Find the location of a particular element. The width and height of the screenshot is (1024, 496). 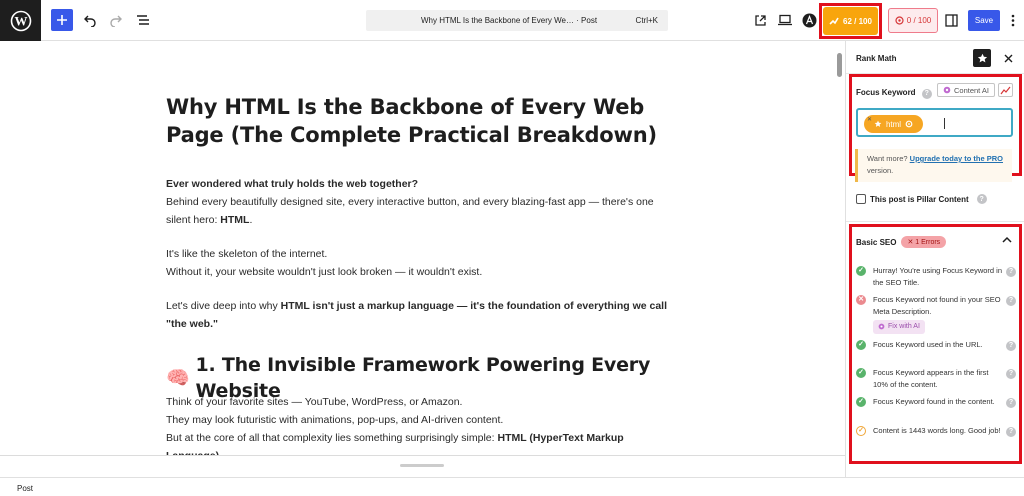

sidebar-header: Rank Math is located at coordinates (935, 57).